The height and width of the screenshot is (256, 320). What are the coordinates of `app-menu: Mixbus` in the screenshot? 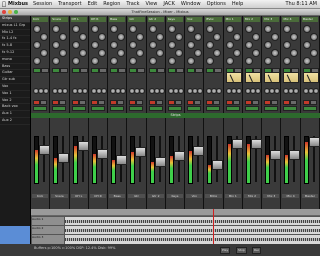 It's located at (18, 4).